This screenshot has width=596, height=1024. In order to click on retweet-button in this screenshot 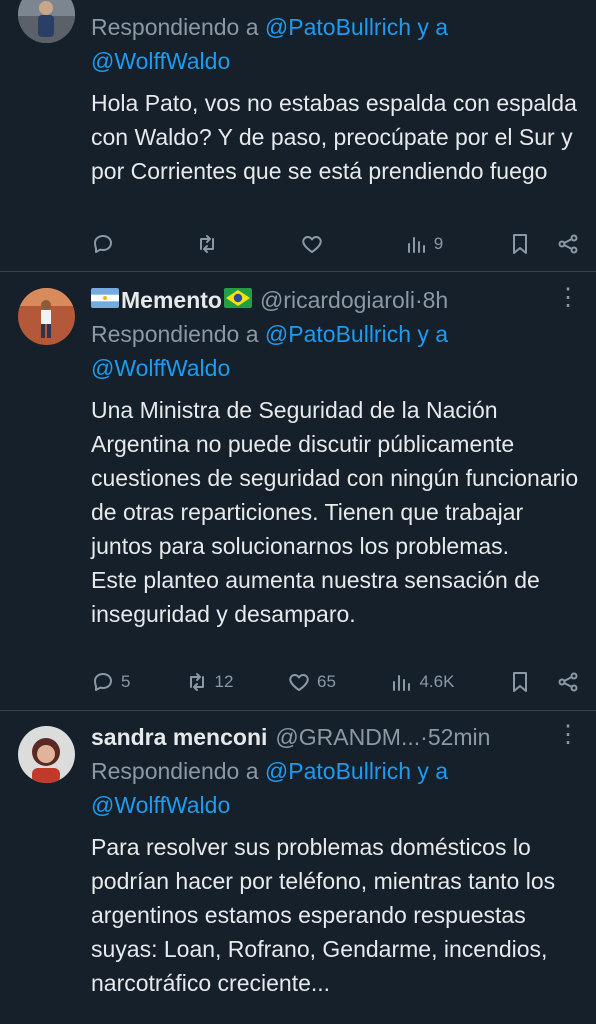, I will do `click(215, 244)`.